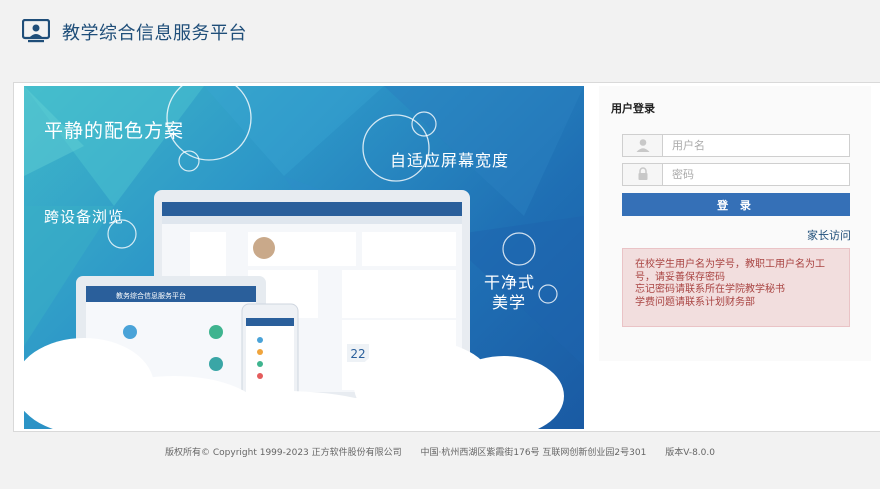 Image resolution: width=880 pixels, height=489 pixels. Describe the element at coordinates (283, 453) in the screenshot. I see `copyright-text: 版权所有© Copyright 1999-2023 正方软件股份有限公司` at that location.